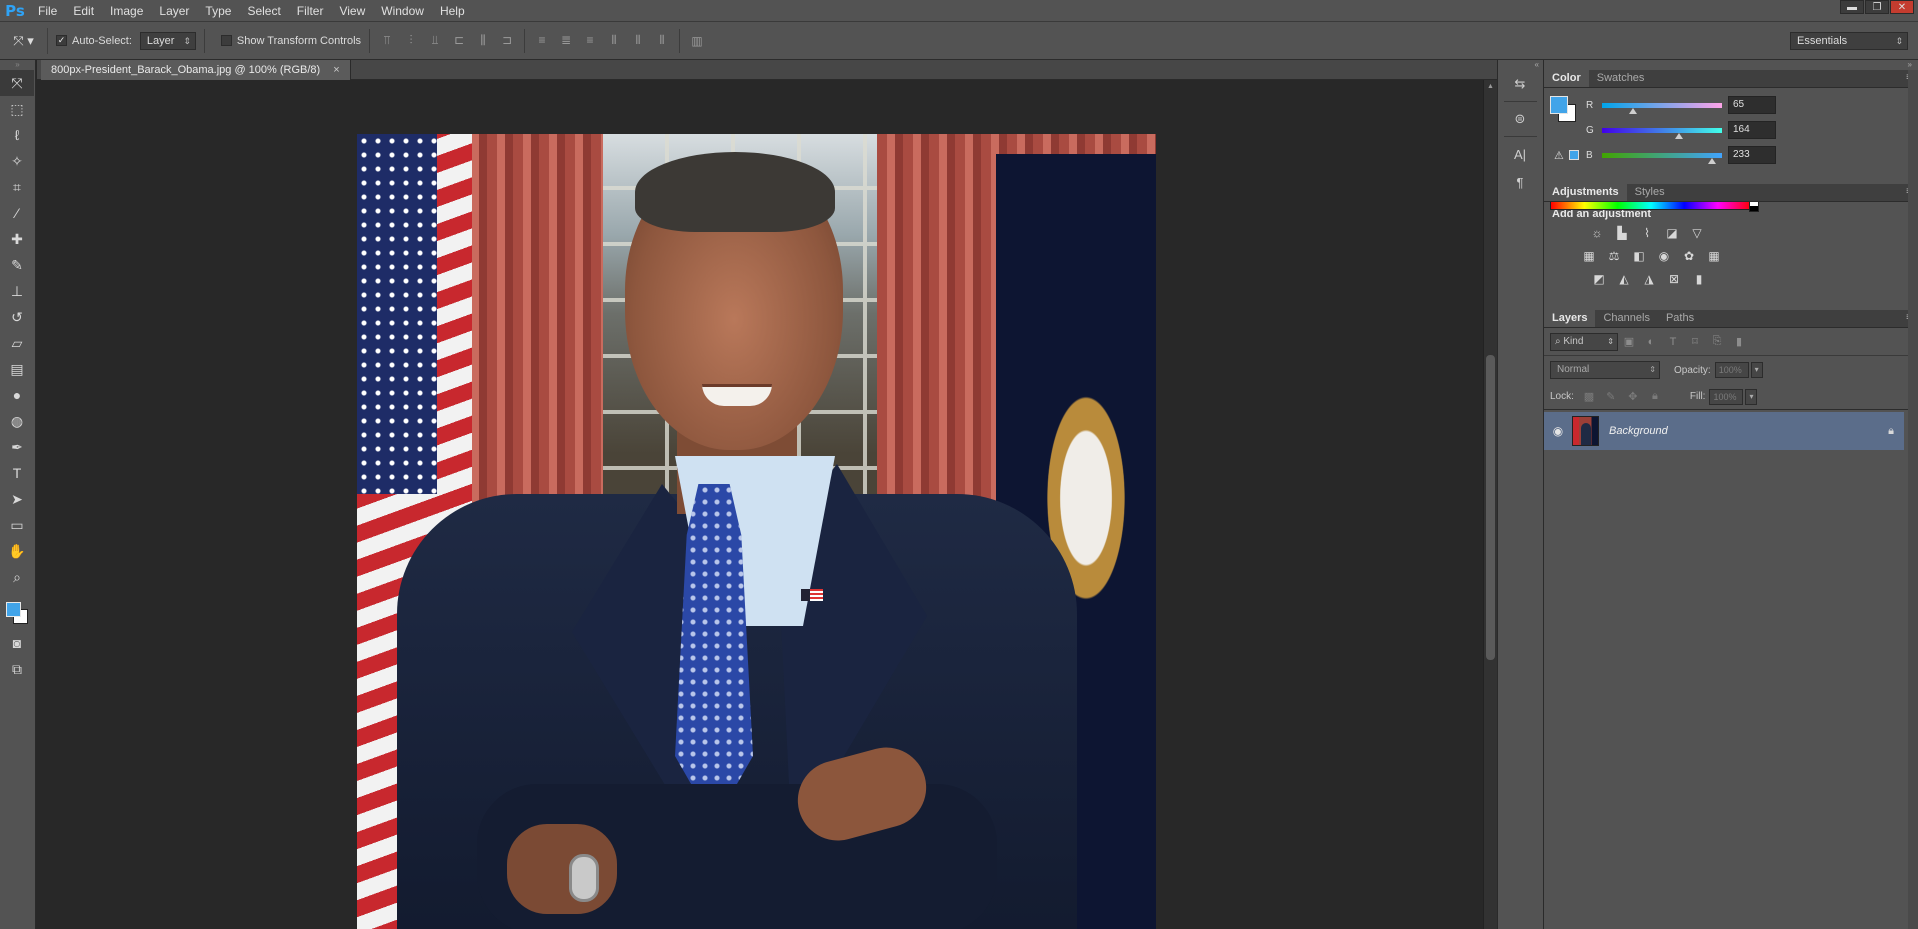 The image size is (1918, 929). Describe the element at coordinates (352, 11) in the screenshot. I see `menu-view: View` at that location.